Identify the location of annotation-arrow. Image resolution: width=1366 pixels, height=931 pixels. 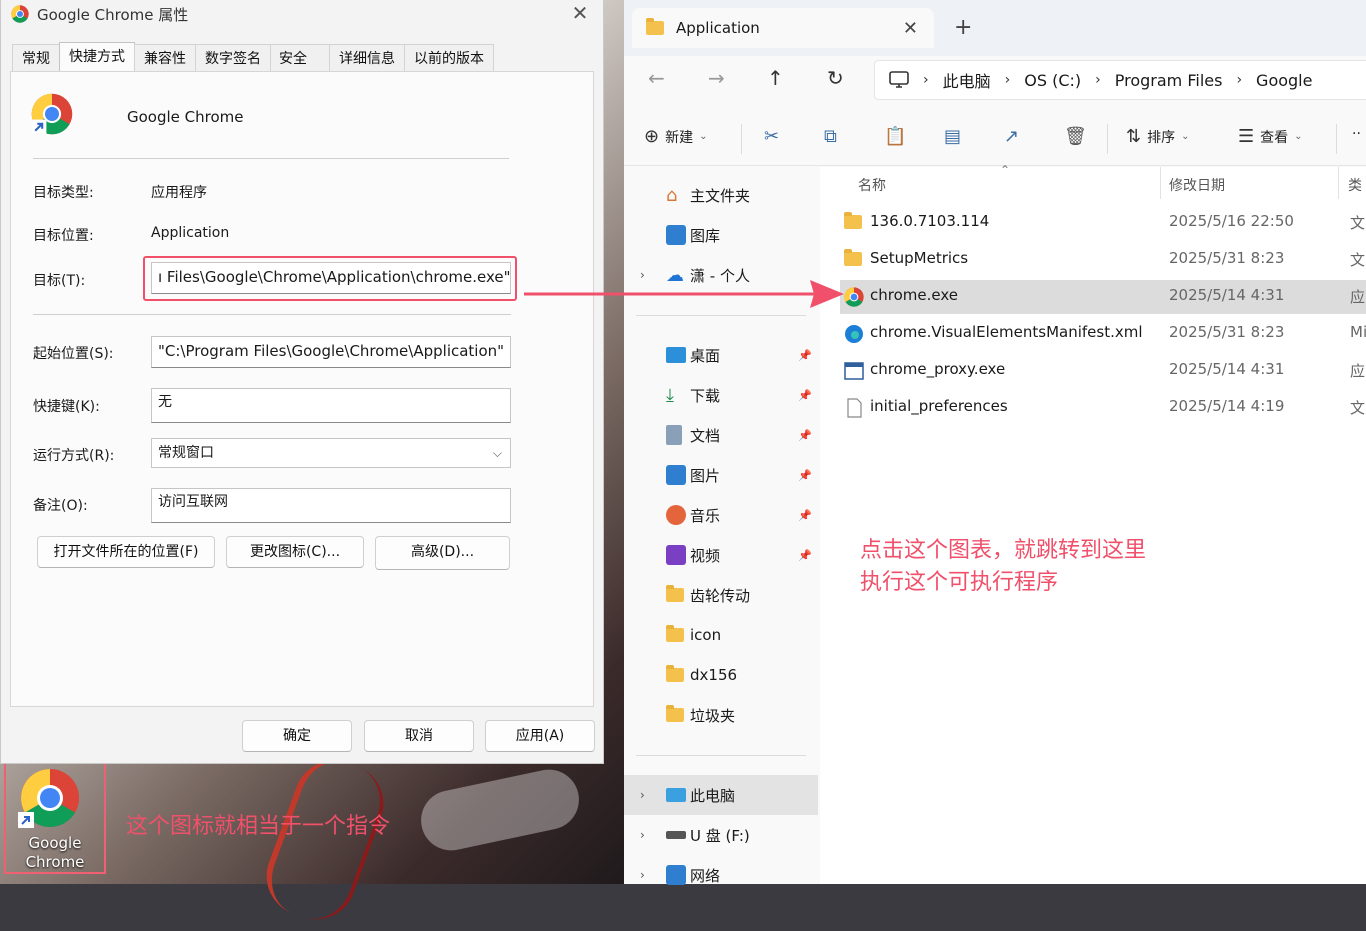
(684, 294).